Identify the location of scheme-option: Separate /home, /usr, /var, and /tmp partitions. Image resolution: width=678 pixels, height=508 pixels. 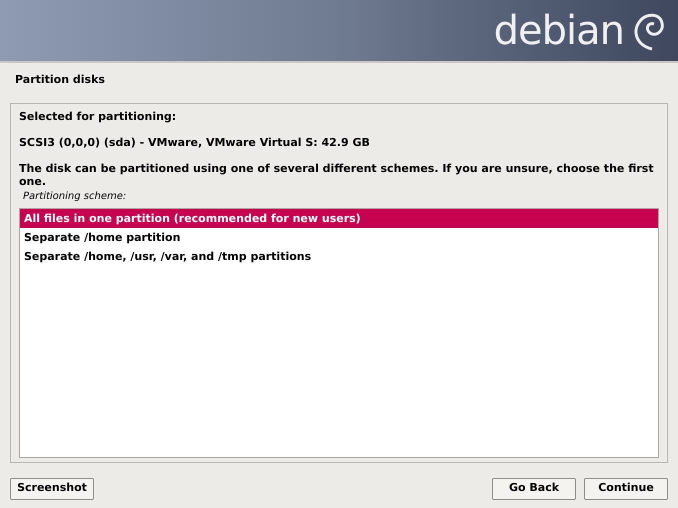
(339, 256).